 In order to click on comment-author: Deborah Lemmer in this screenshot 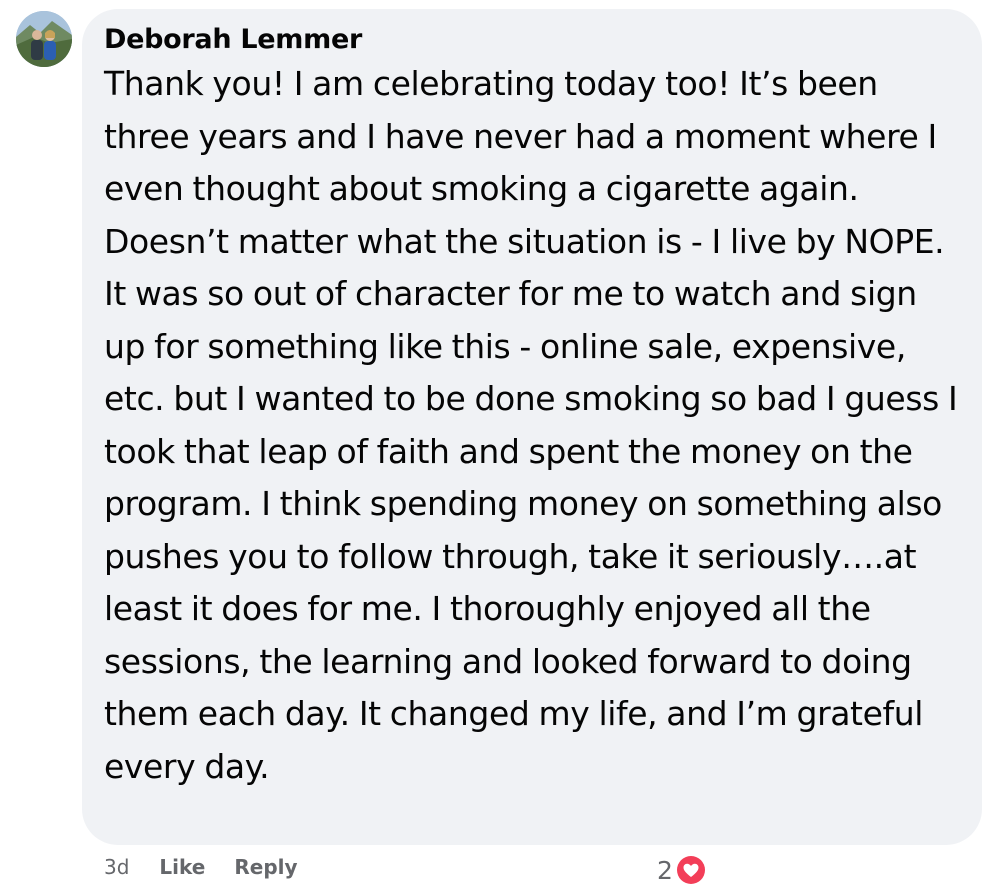, I will do `click(531, 40)`.